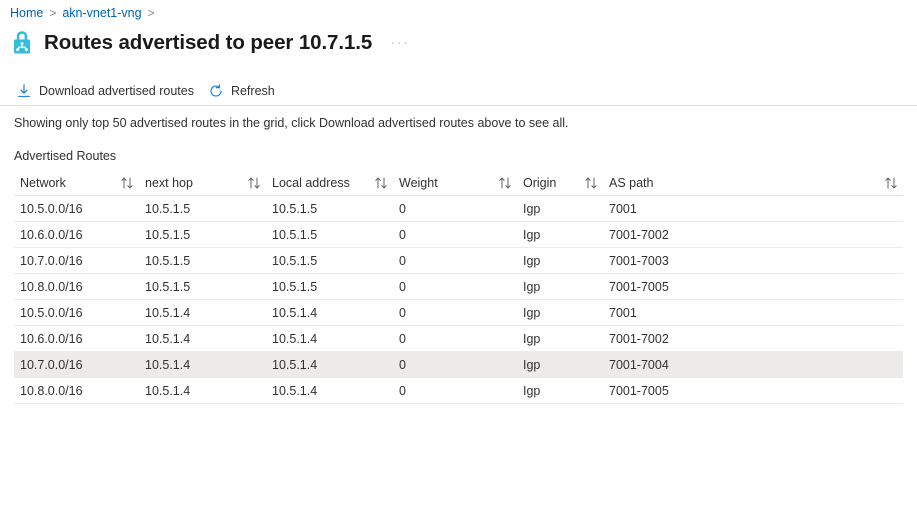  Describe the element at coordinates (540, 182) in the screenshot. I see `column-header-origin-label: Origin` at that location.